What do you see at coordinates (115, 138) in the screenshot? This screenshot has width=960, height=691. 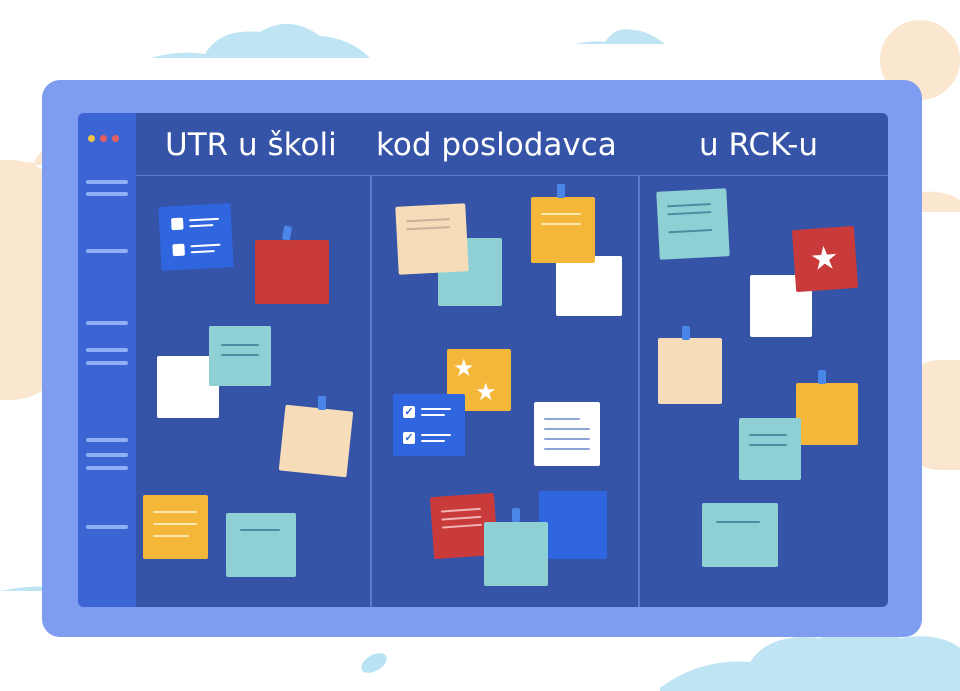 I see `maximize-dot` at bounding box center [115, 138].